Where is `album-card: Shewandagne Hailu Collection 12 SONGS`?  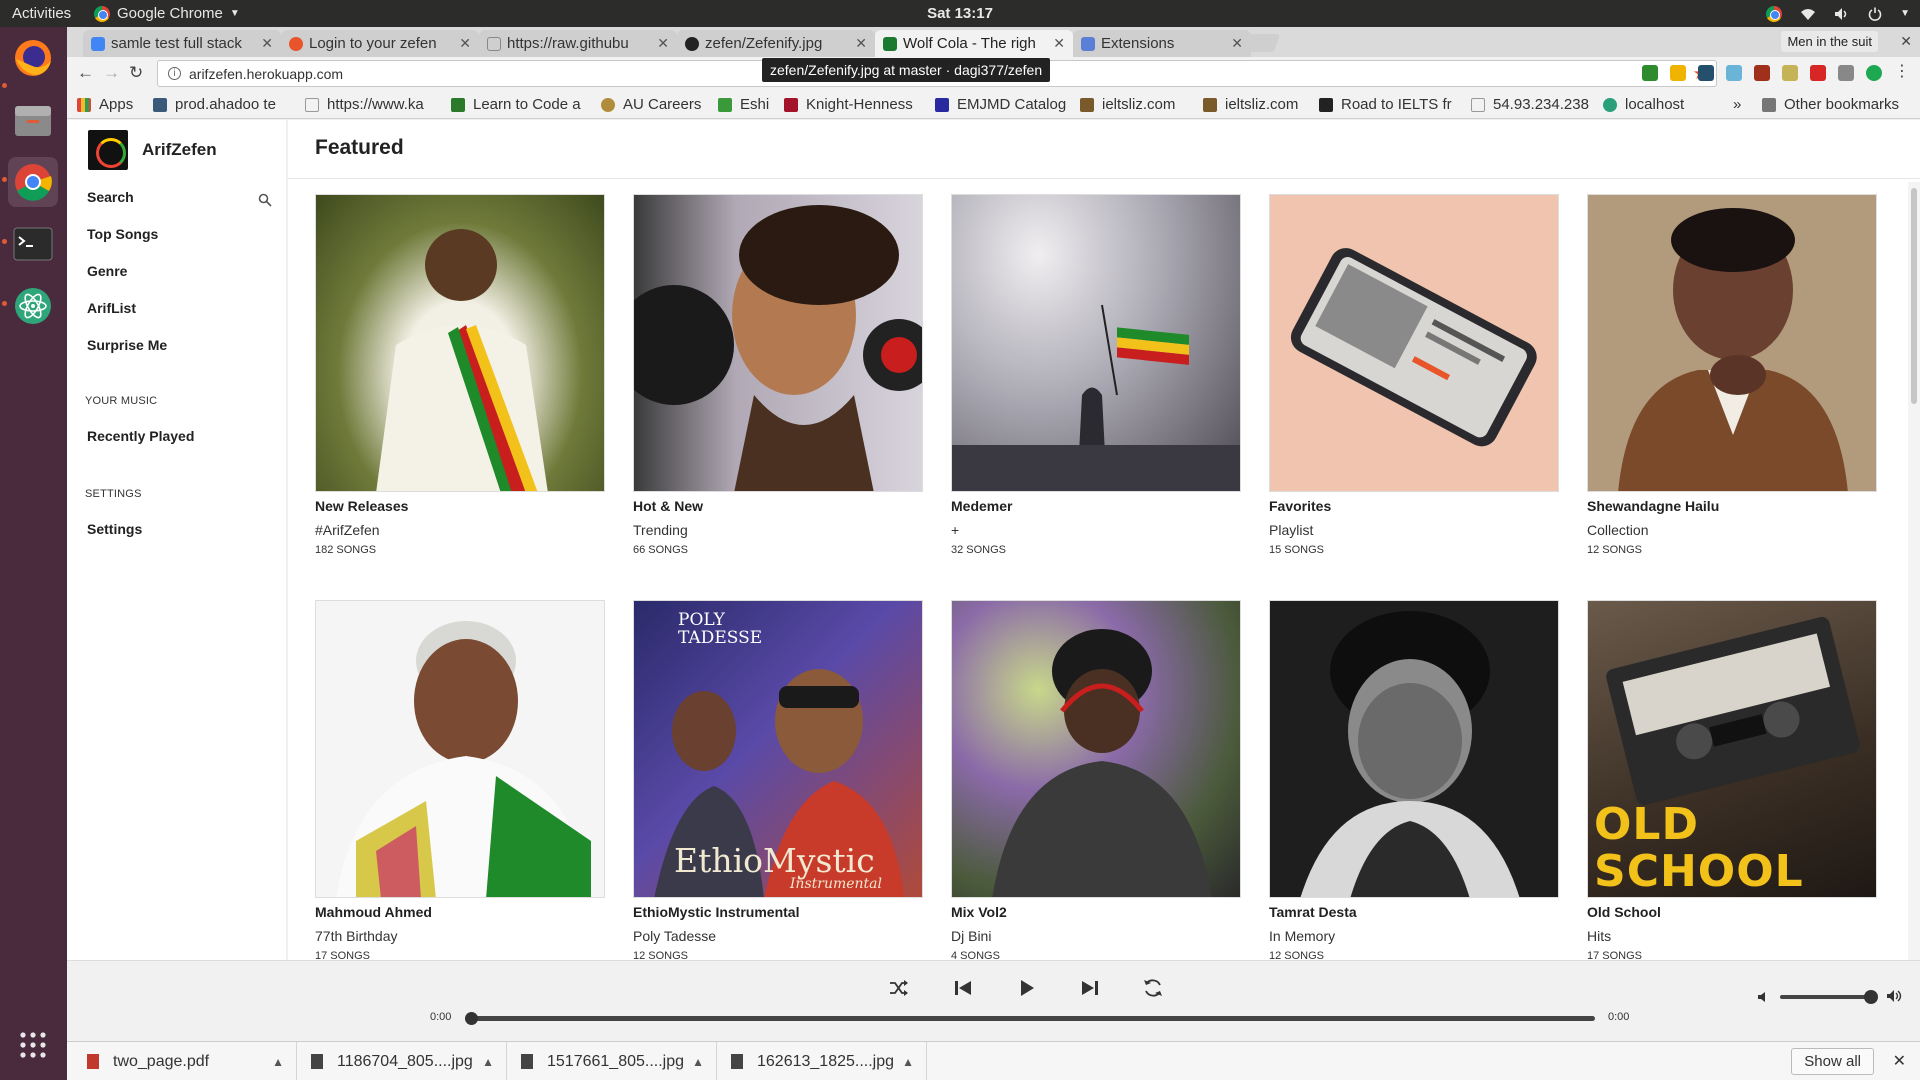
album-card: Shewandagne Hailu Collection 12 SONGS is located at coordinates (1732, 375).